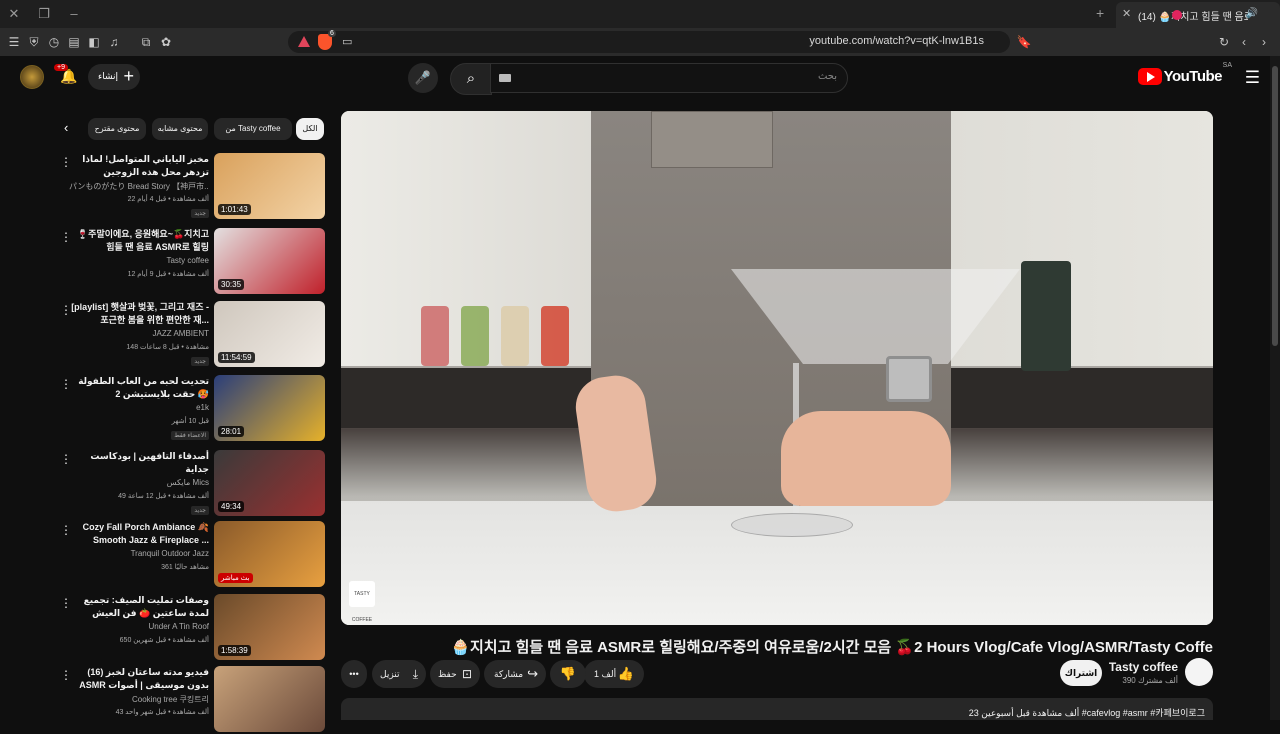 The width and height of the screenshot is (1280, 734). I want to click on subscribe-button: اشتراك, so click(1081, 673).